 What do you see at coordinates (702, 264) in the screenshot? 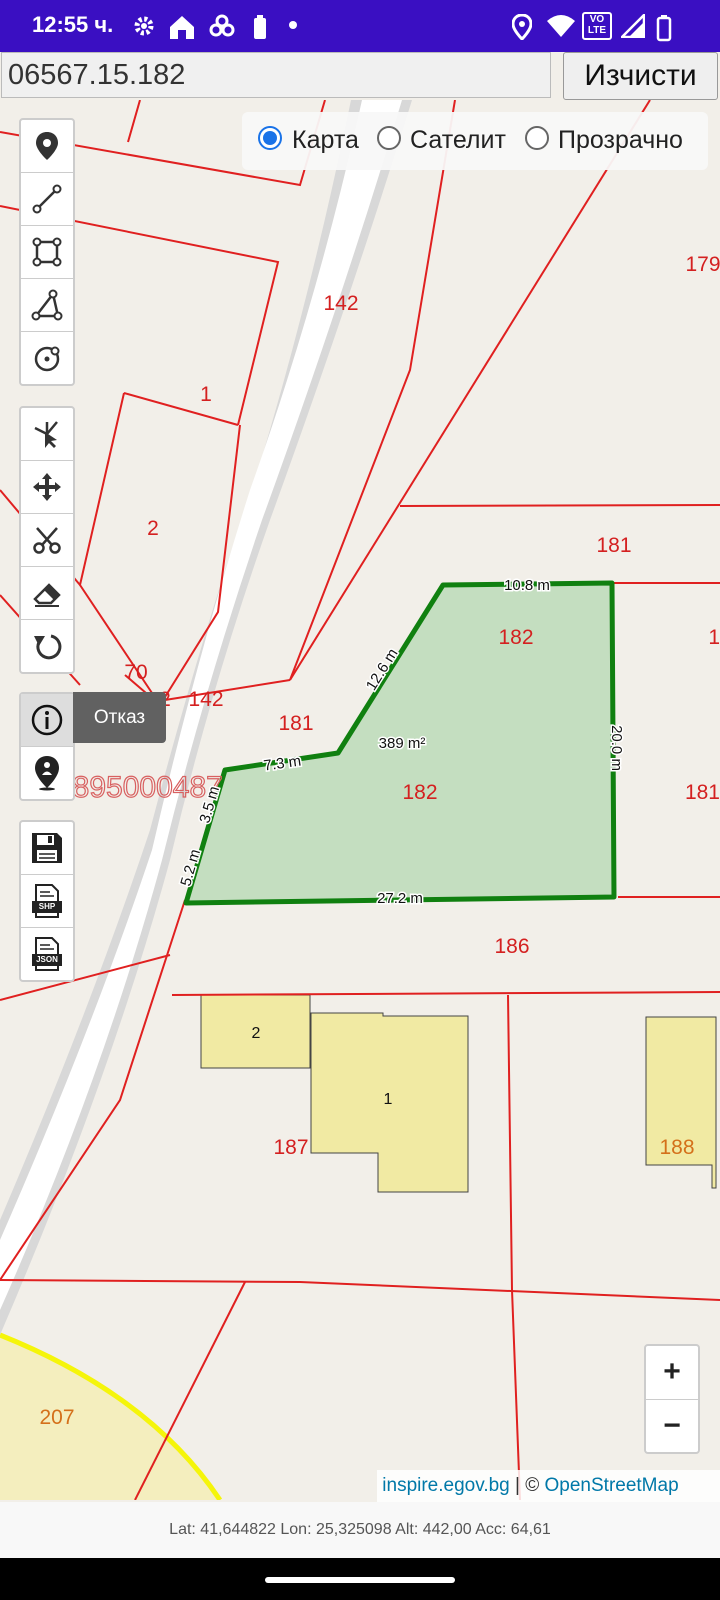
I see `parcel-label: 179` at bounding box center [702, 264].